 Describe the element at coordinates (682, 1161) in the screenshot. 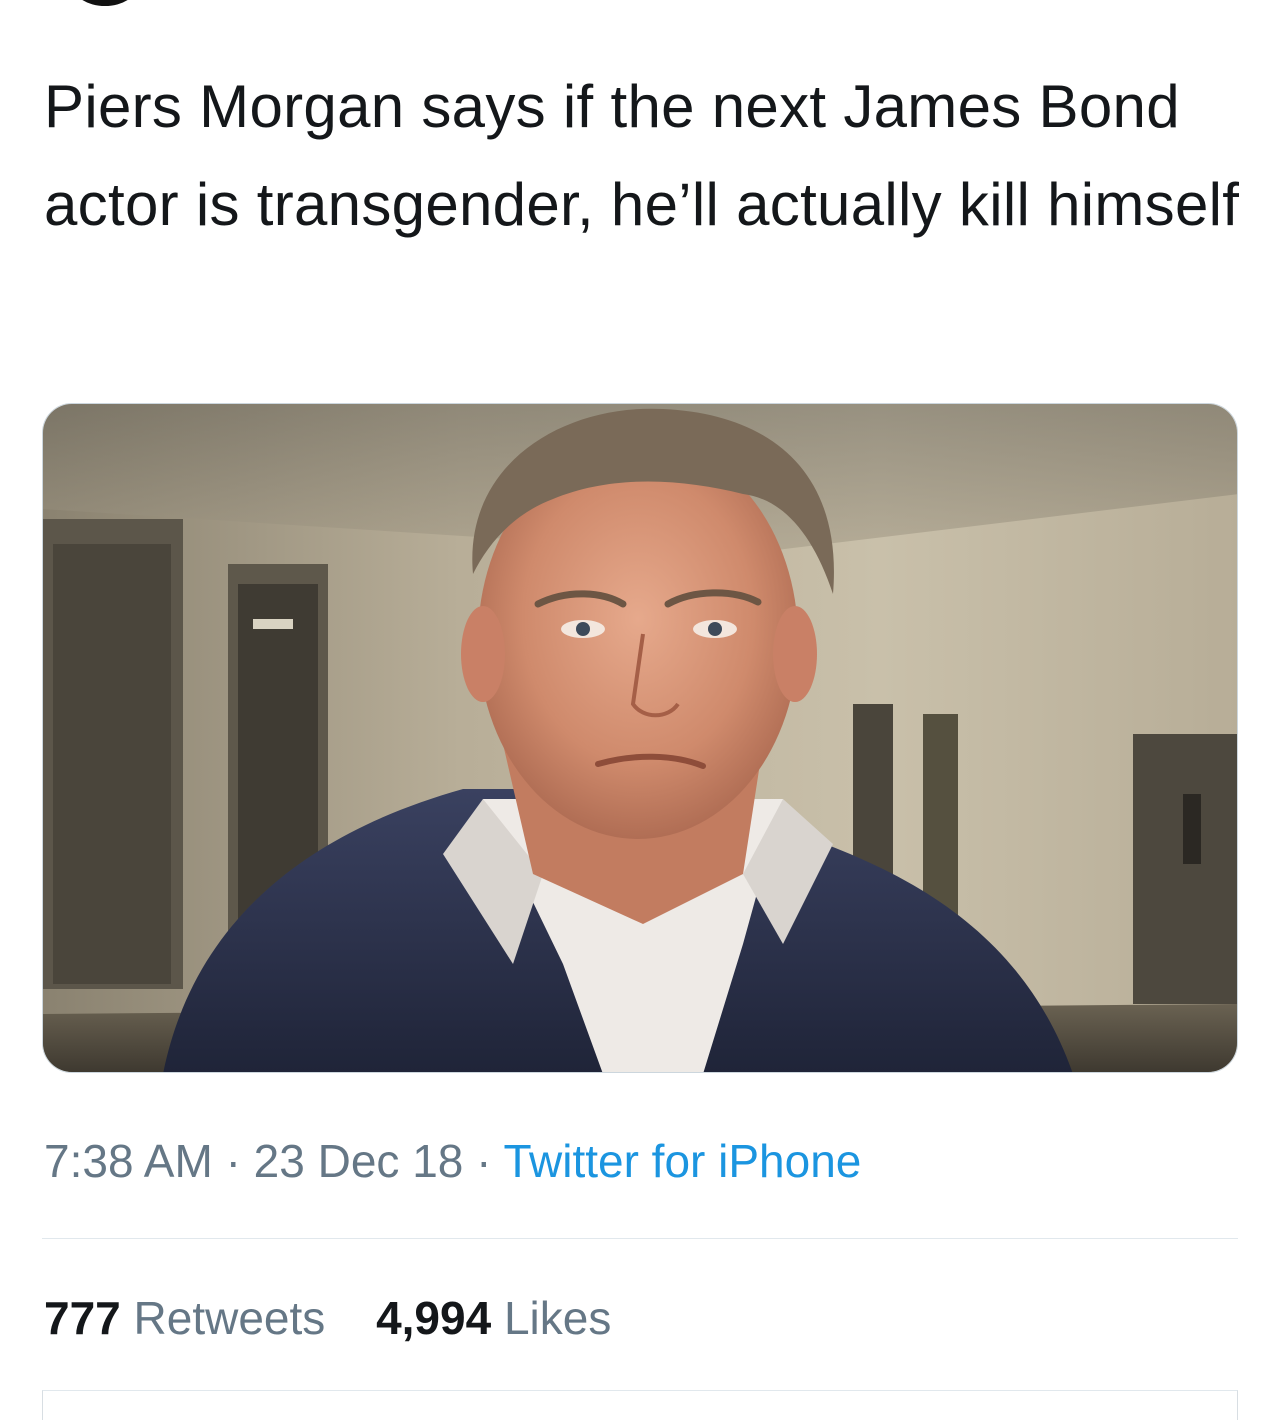

I see `tweet-source-link: Twitter for iPhone` at that location.